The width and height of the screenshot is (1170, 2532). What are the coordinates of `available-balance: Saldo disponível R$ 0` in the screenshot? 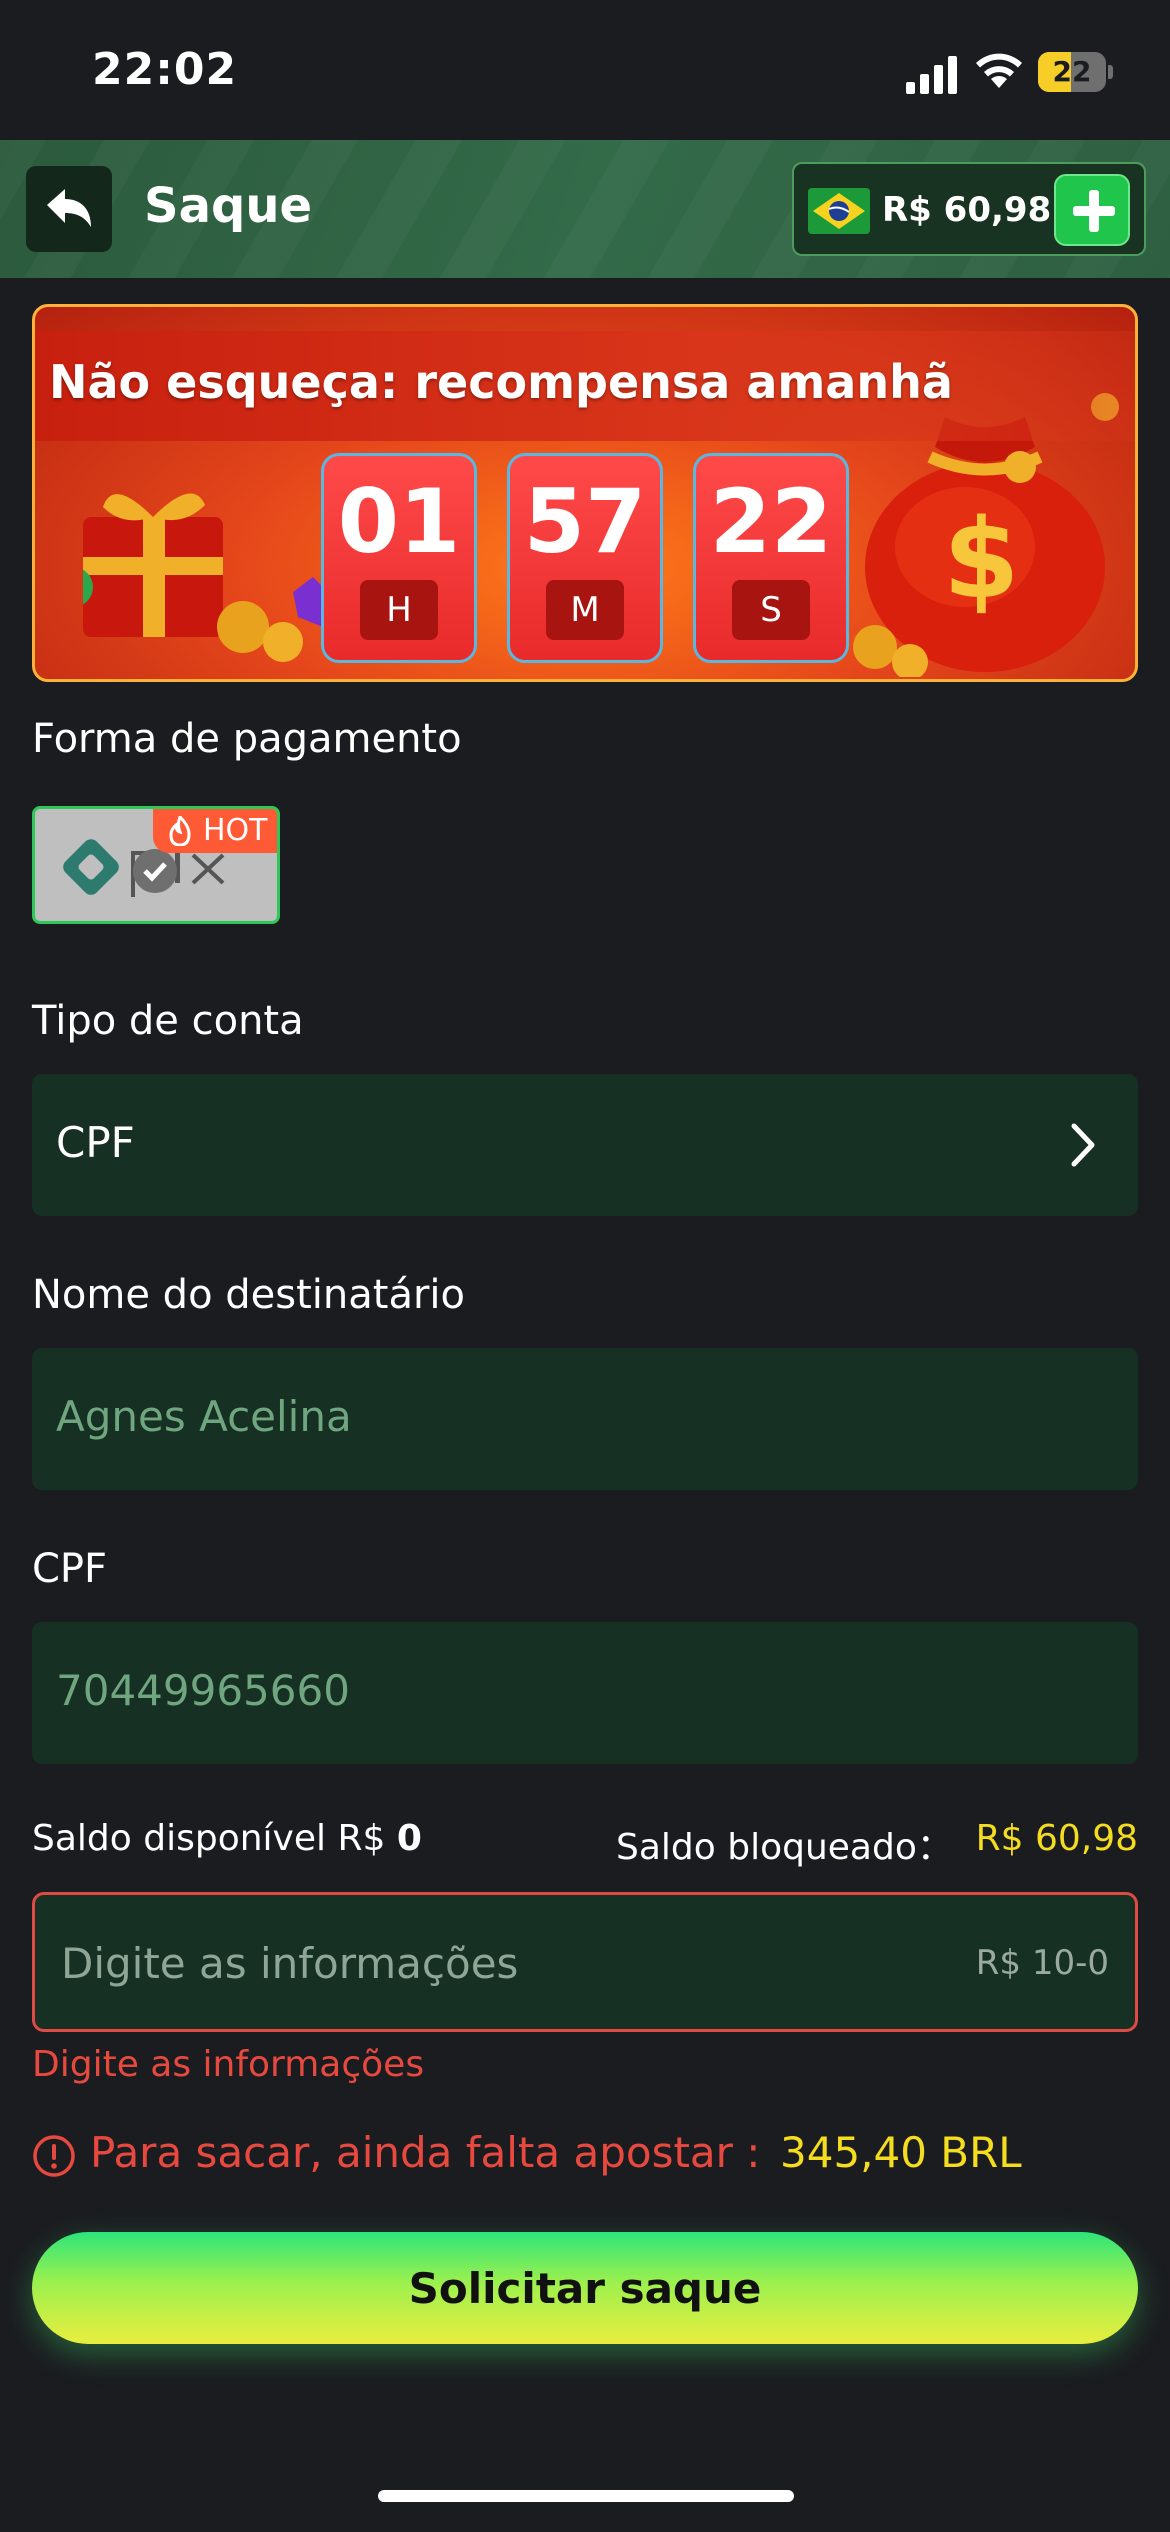 It's located at (227, 1838).